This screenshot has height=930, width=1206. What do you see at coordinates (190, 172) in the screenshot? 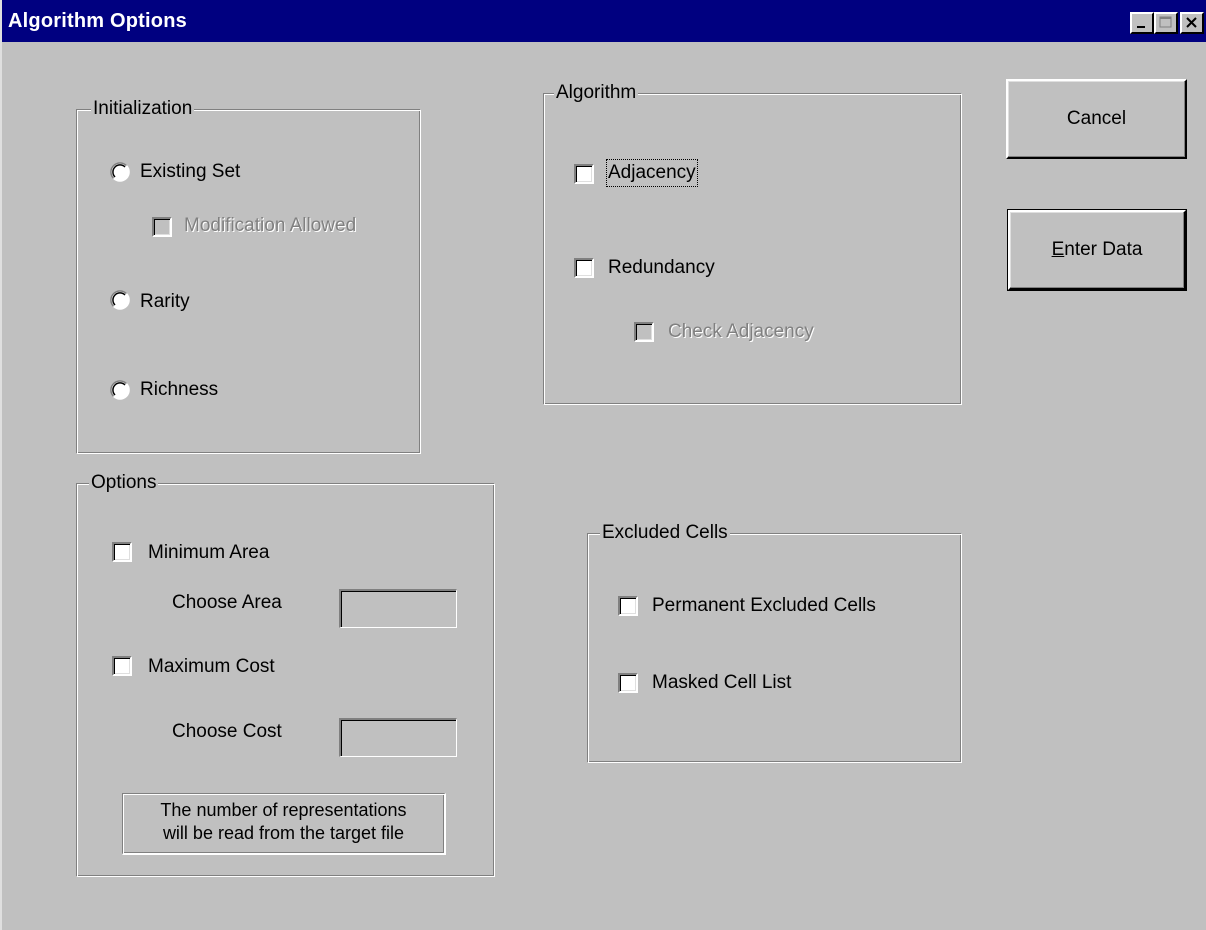
I see `existing-set-label: Existing Set` at bounding box center [190, 172].